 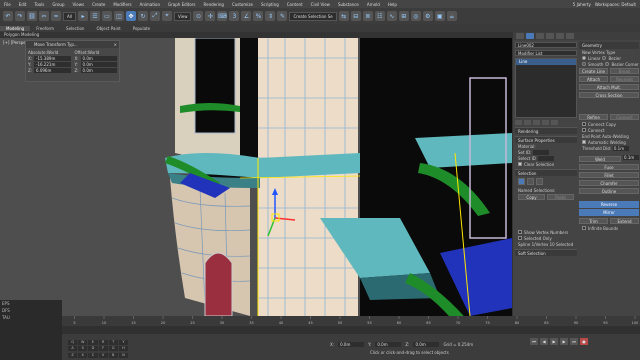 I want to click on menu-item-views: Views, so click(x=79, y=4).